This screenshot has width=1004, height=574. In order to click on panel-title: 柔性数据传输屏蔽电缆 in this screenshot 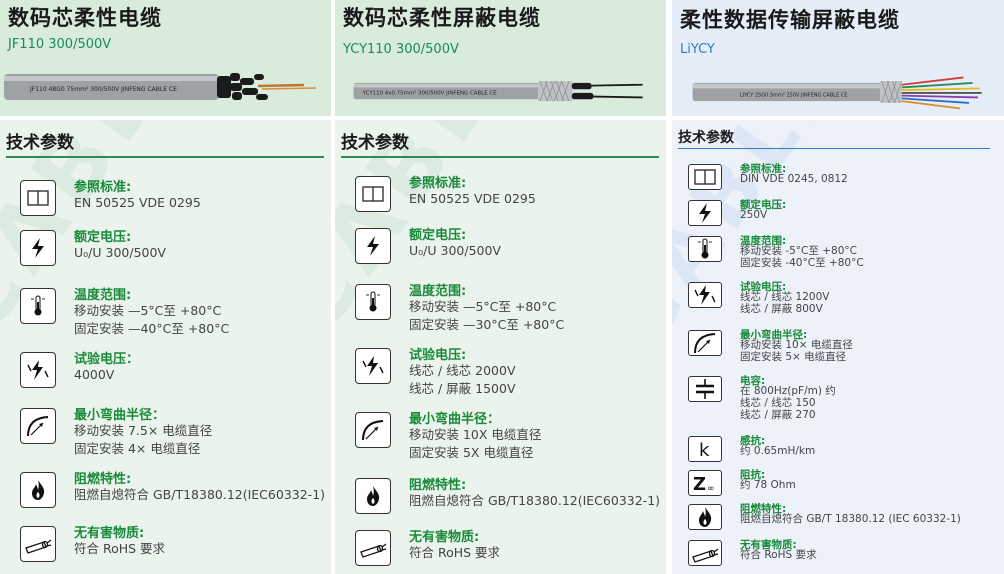, I will do `click(790, 20)`.